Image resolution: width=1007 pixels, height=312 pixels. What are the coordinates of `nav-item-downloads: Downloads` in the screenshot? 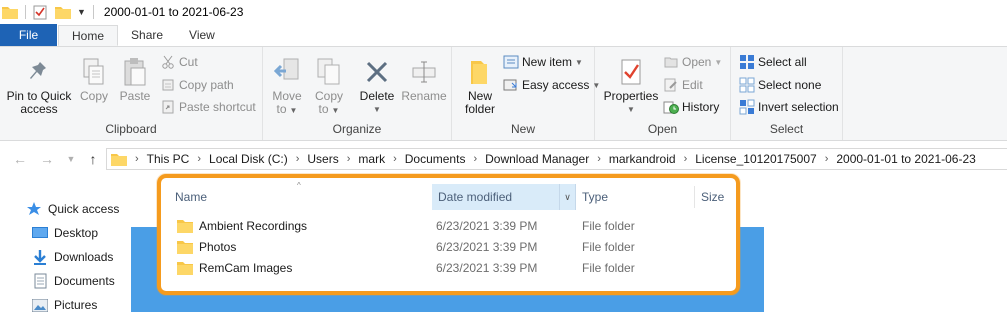 It's located at (72, 257).